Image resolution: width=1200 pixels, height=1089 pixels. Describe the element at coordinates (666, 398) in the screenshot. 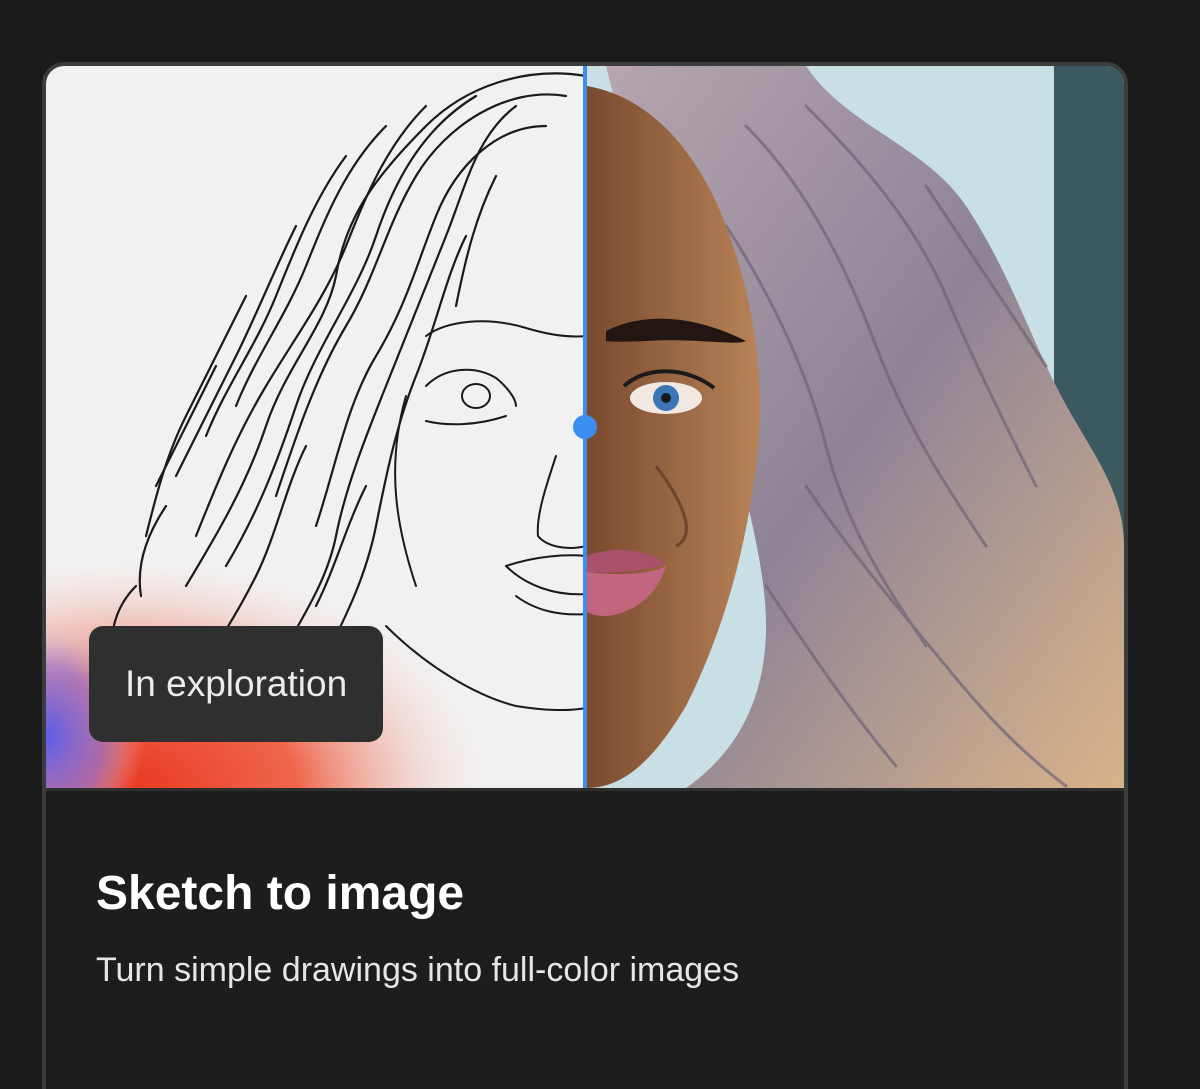

I see `color-pupil` at that location.